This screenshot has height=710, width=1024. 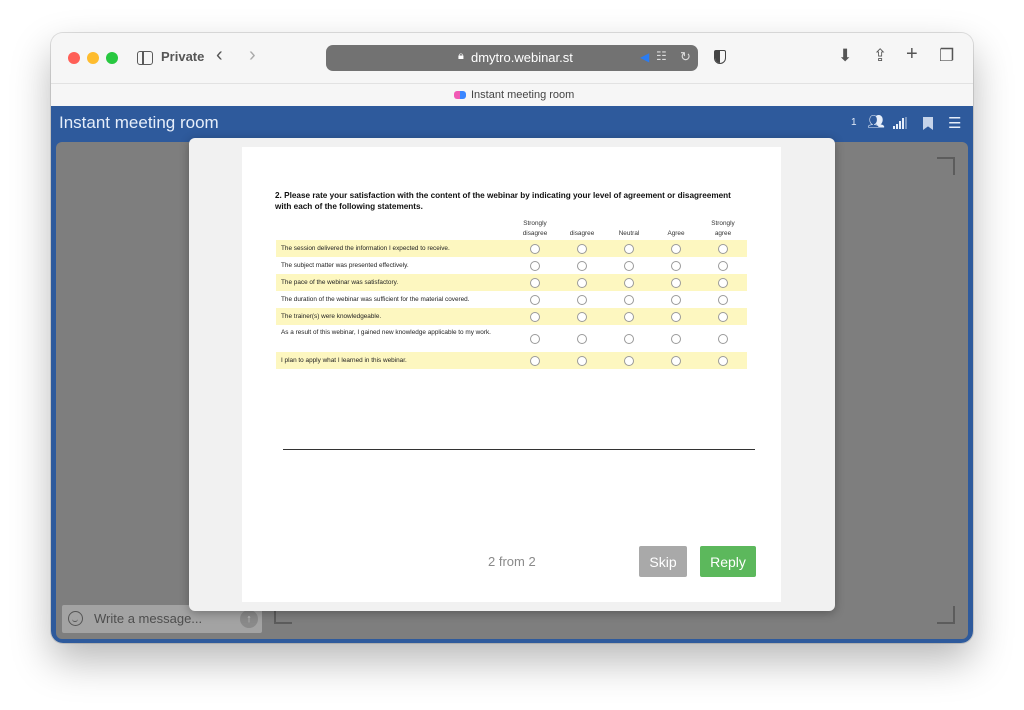 What do you see at coordinates (164, 618) in the screenshot?
I see `message-input` at bounding box center [164, 618].